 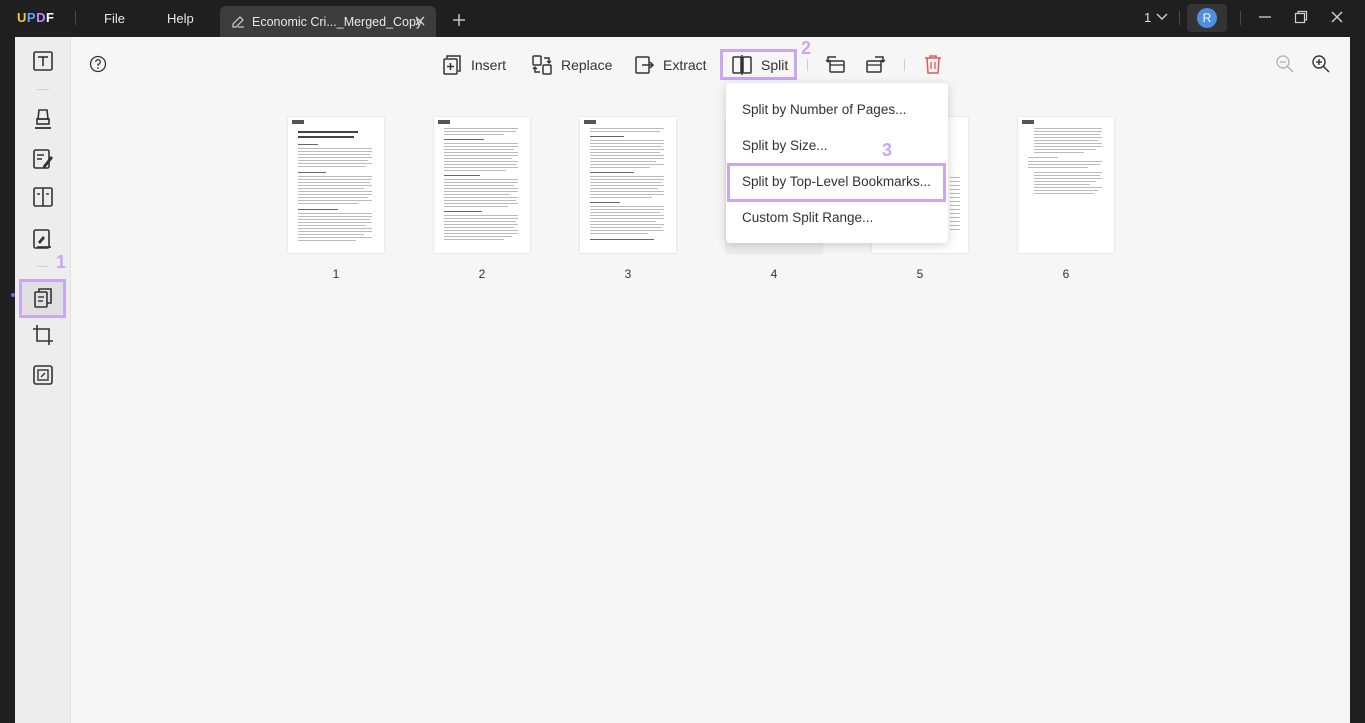 I want to click on replace-button: Replace, so click(x=571, y=65).